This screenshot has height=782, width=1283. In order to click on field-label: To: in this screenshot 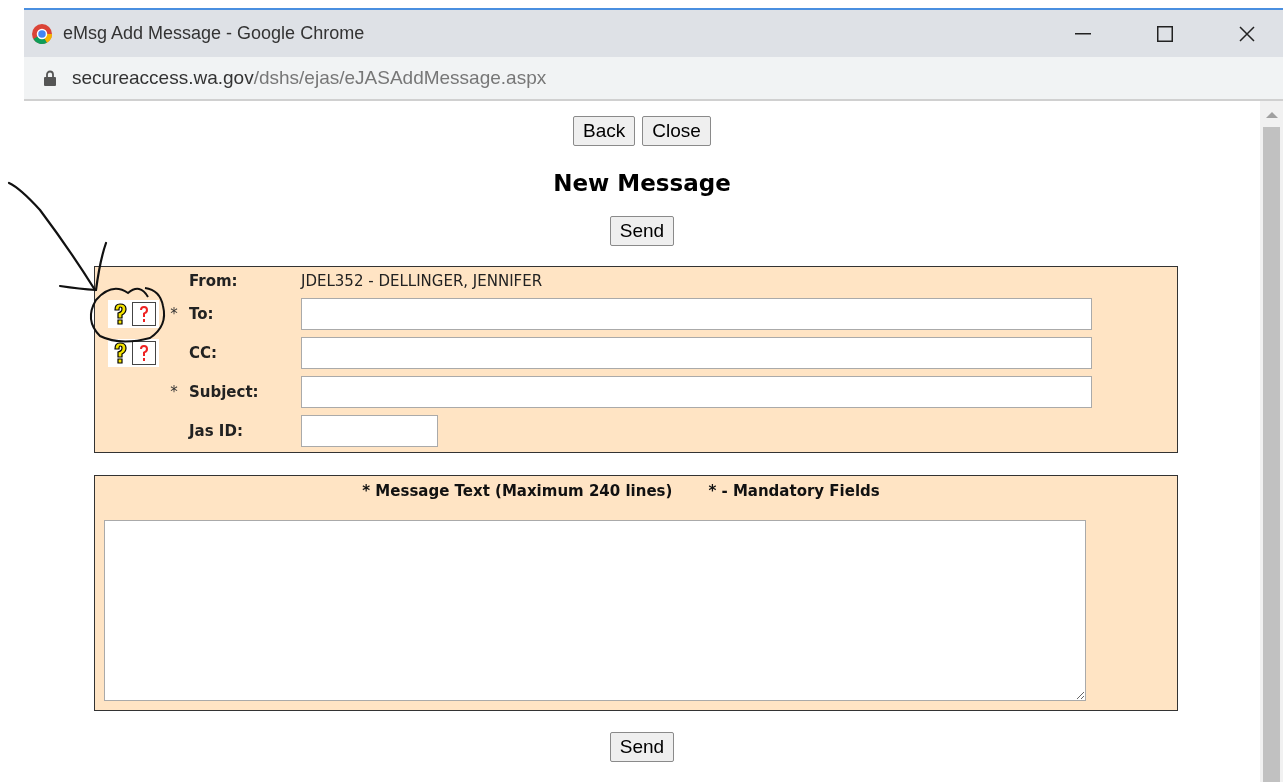, I will do `click(202, 314)`.